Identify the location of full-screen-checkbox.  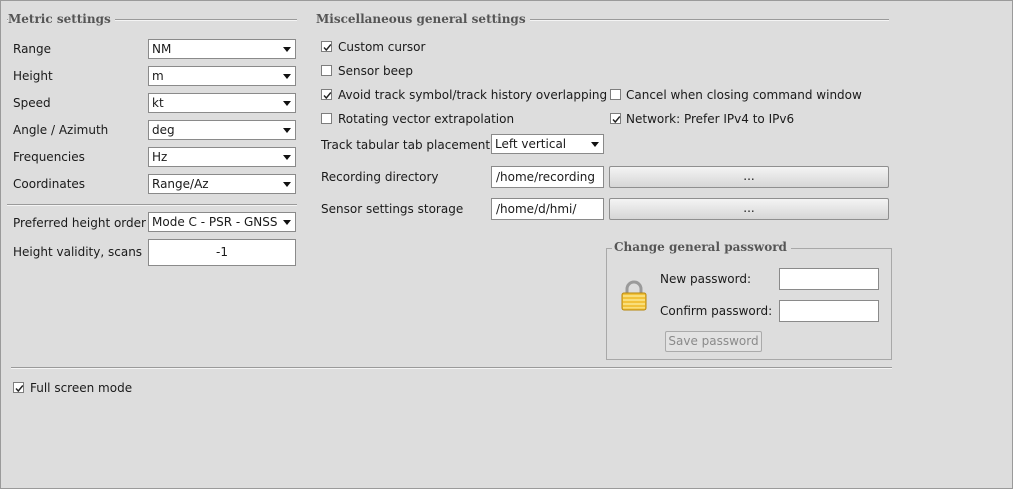
(18, 387).